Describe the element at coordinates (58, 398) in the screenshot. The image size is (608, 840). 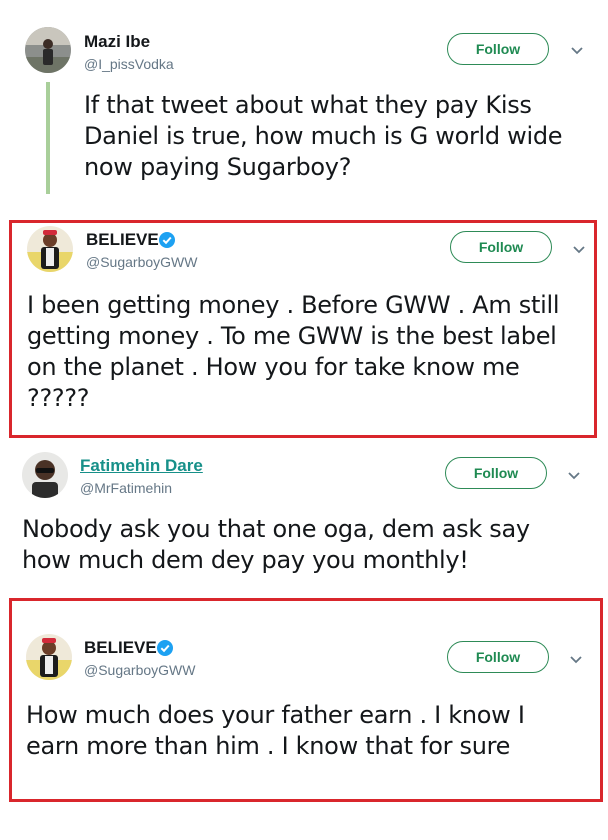
I see `tweet-text-line: ?????` at that location.